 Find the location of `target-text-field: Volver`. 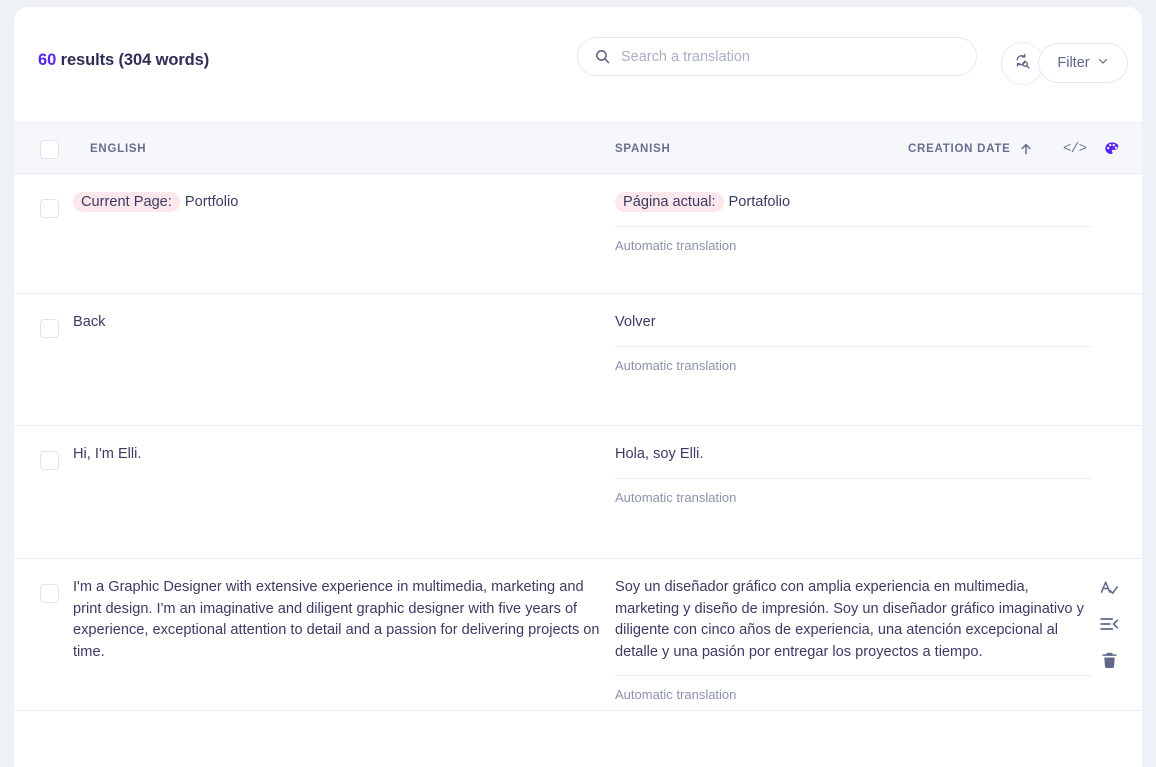

target-text-field: Volver is located at coordinates (853, 329).